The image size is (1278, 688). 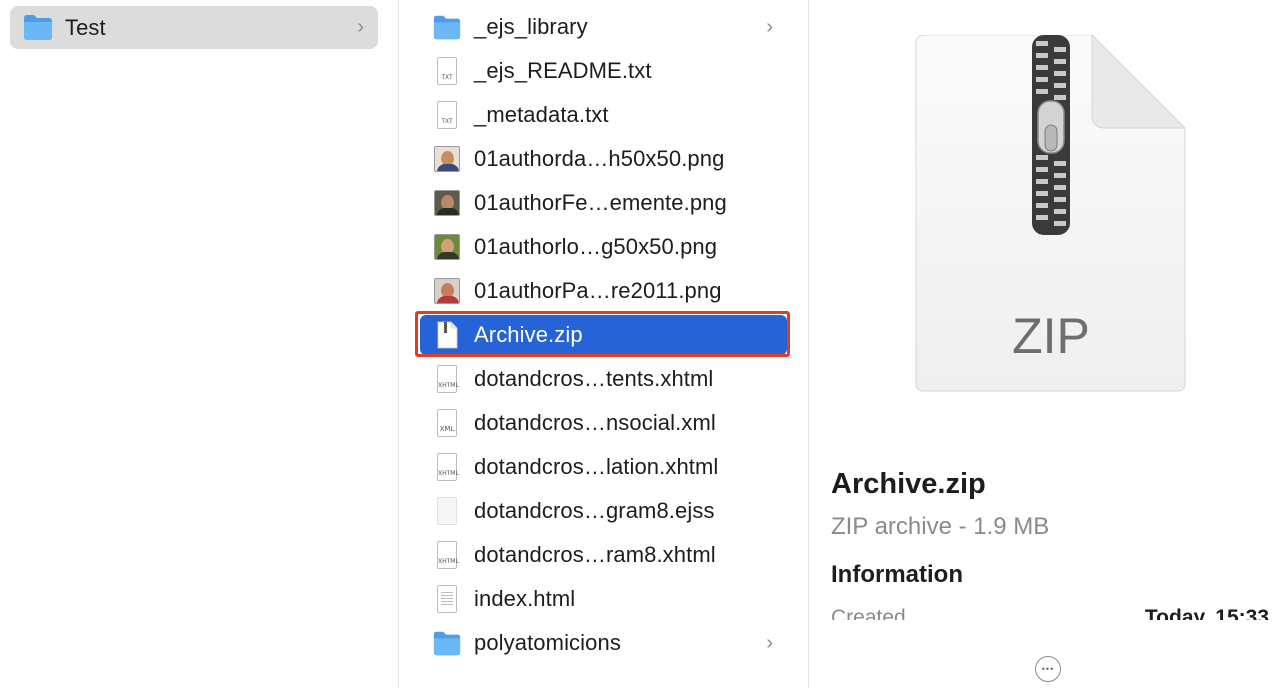 What do you see at coordinates (596, 466) in the screenshot?
I see `file-label: dotandcros…lation.xhtml` at bounding box center [596, 466].